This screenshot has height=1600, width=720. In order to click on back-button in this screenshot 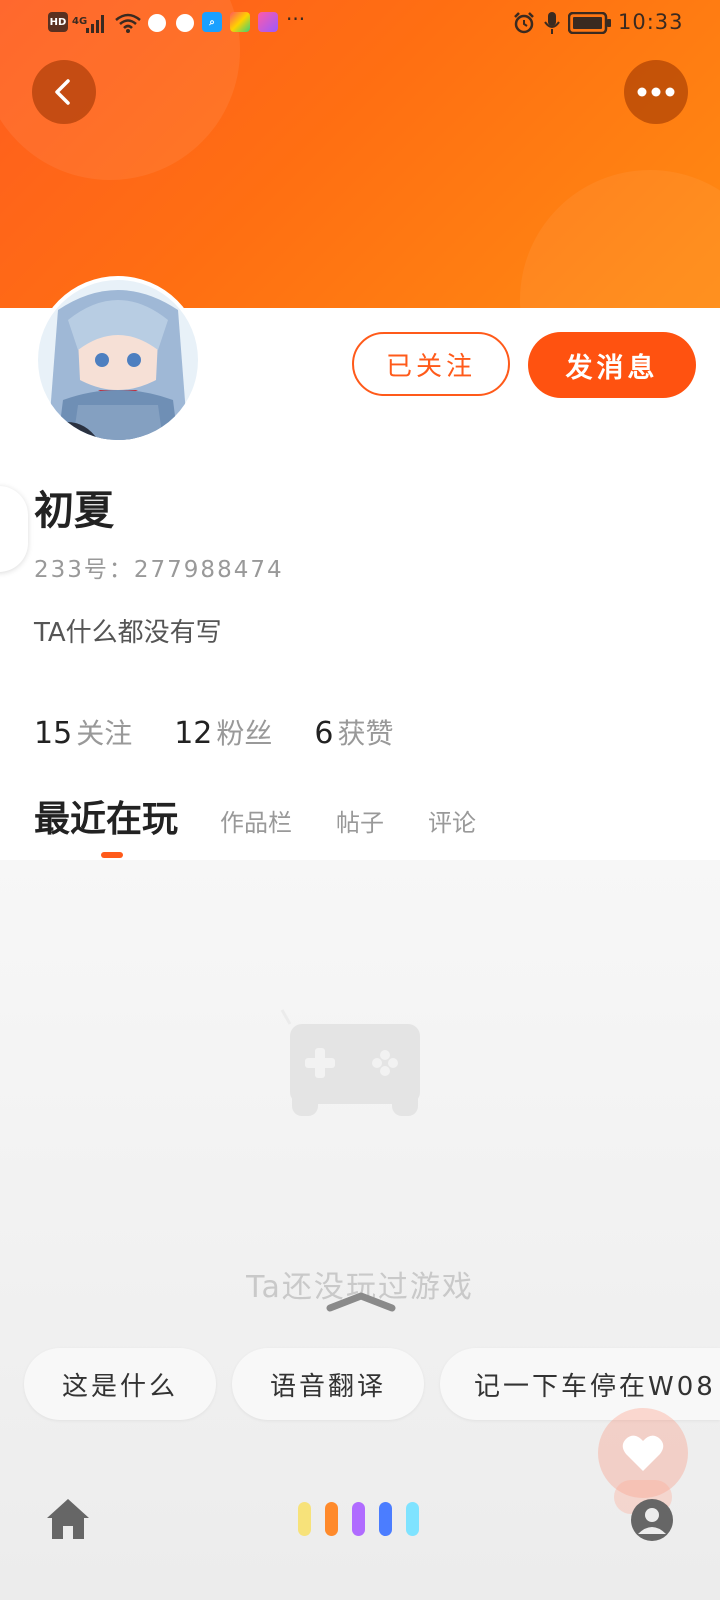, I will do `click(64, 92)`.